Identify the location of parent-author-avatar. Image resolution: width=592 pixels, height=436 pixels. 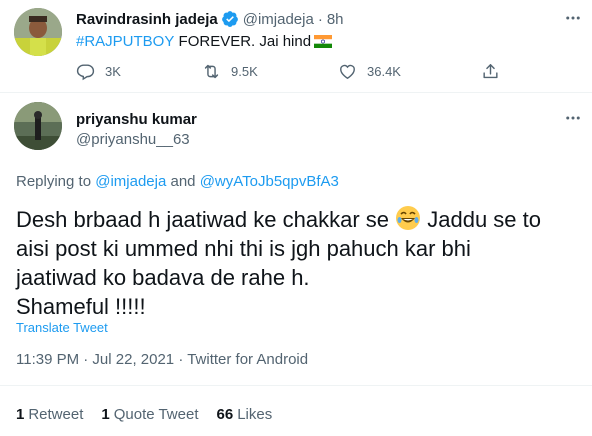
(38, 32).